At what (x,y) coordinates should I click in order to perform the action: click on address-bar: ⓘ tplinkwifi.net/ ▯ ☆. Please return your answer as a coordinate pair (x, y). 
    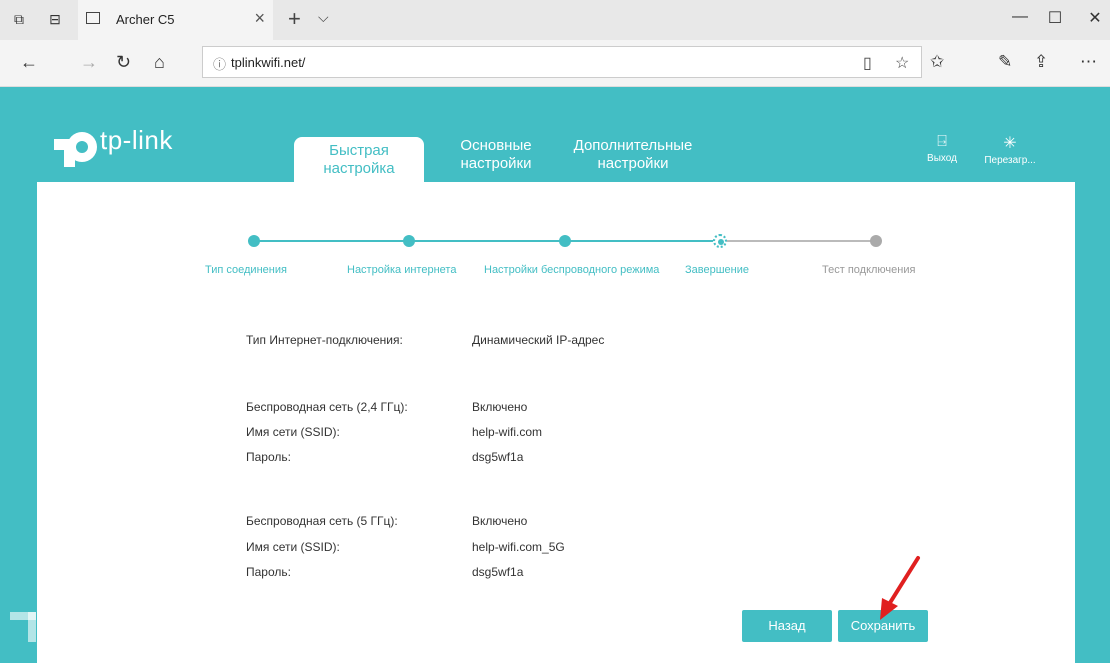
    Looking at the image, I should click on (562, 62).